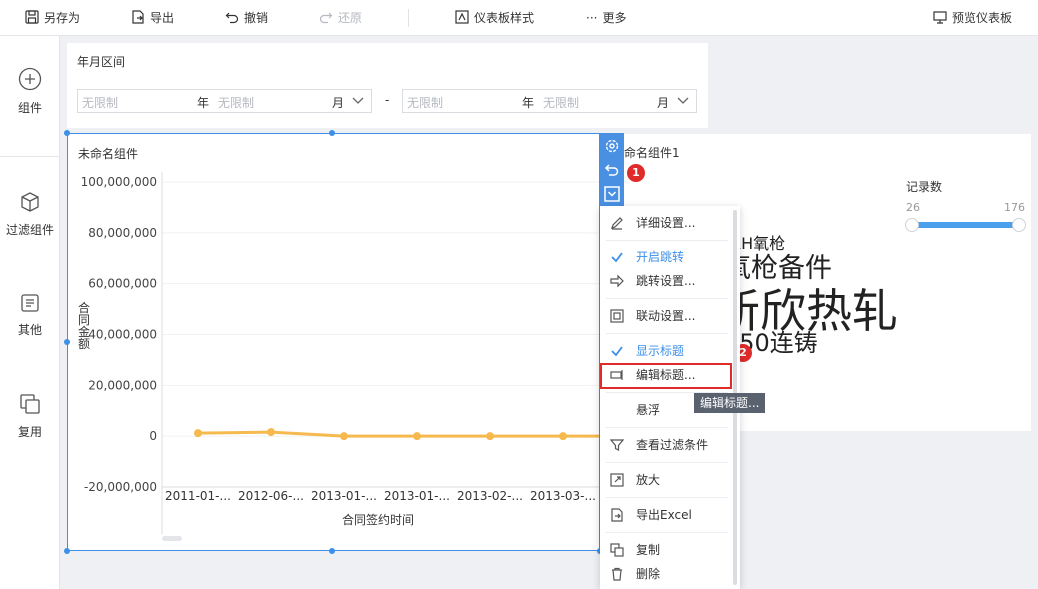 This screenshot has width=1038, height=589. I want to click on sidebar-item-reuse: 复用, so click(30, 416).